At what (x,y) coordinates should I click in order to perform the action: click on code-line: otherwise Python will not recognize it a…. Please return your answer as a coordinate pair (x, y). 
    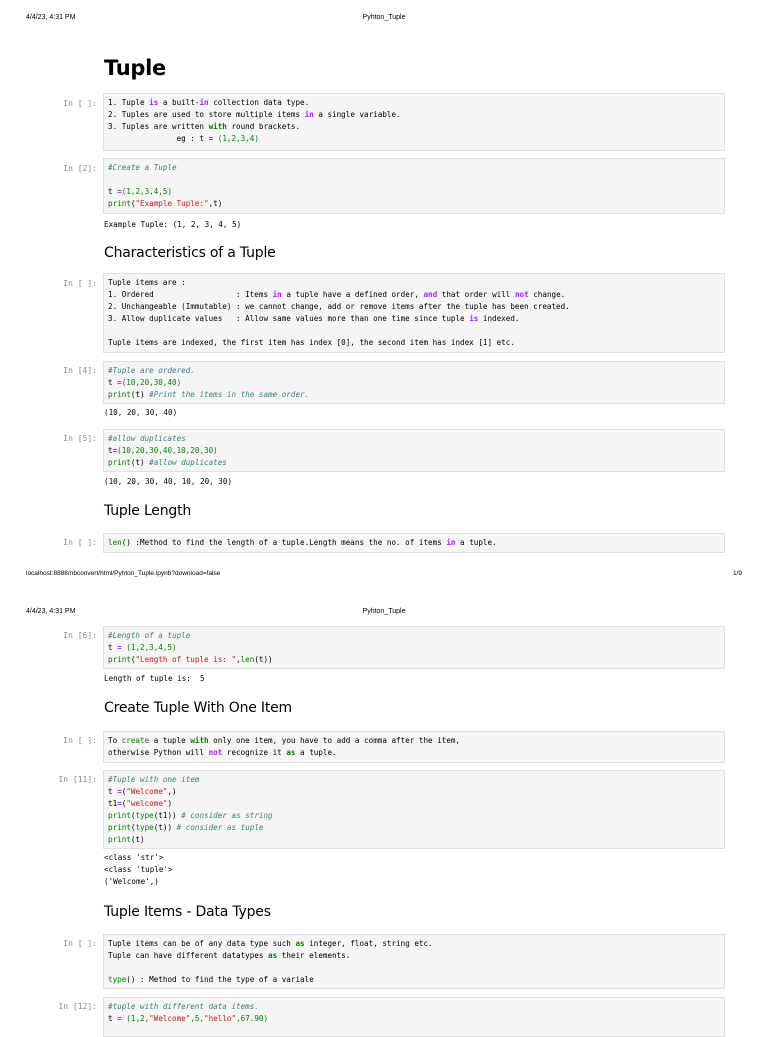
    Looking at the image, I should click on (222, 752).